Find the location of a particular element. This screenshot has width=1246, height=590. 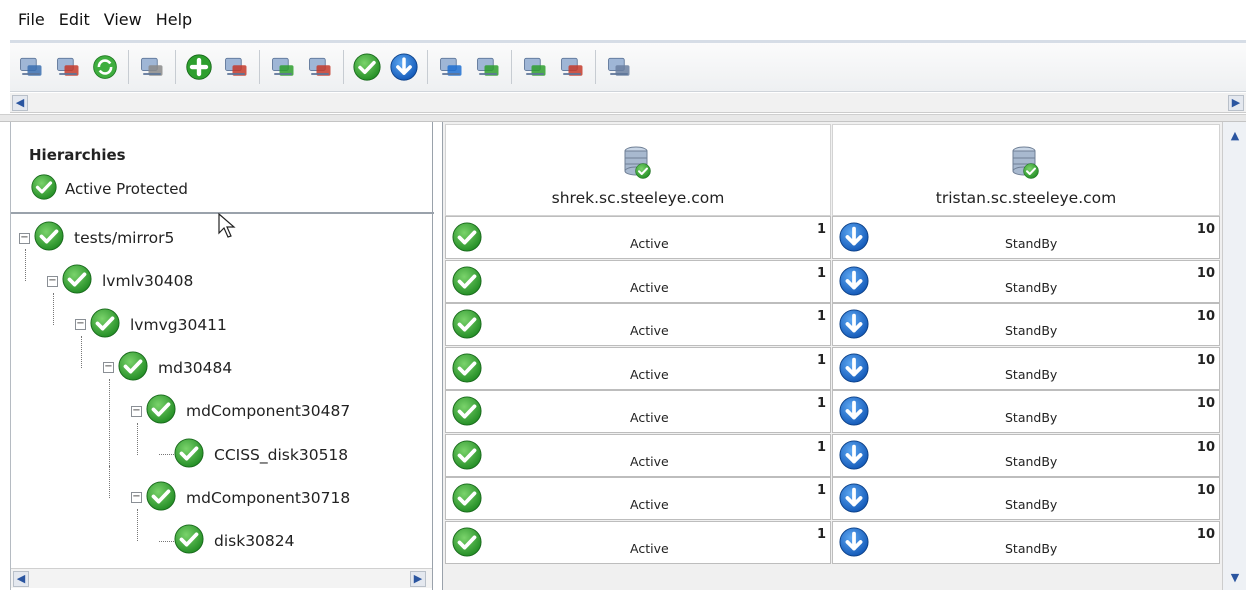

tree-node: − tests/mirror5 is located at coordinates (96, 238).